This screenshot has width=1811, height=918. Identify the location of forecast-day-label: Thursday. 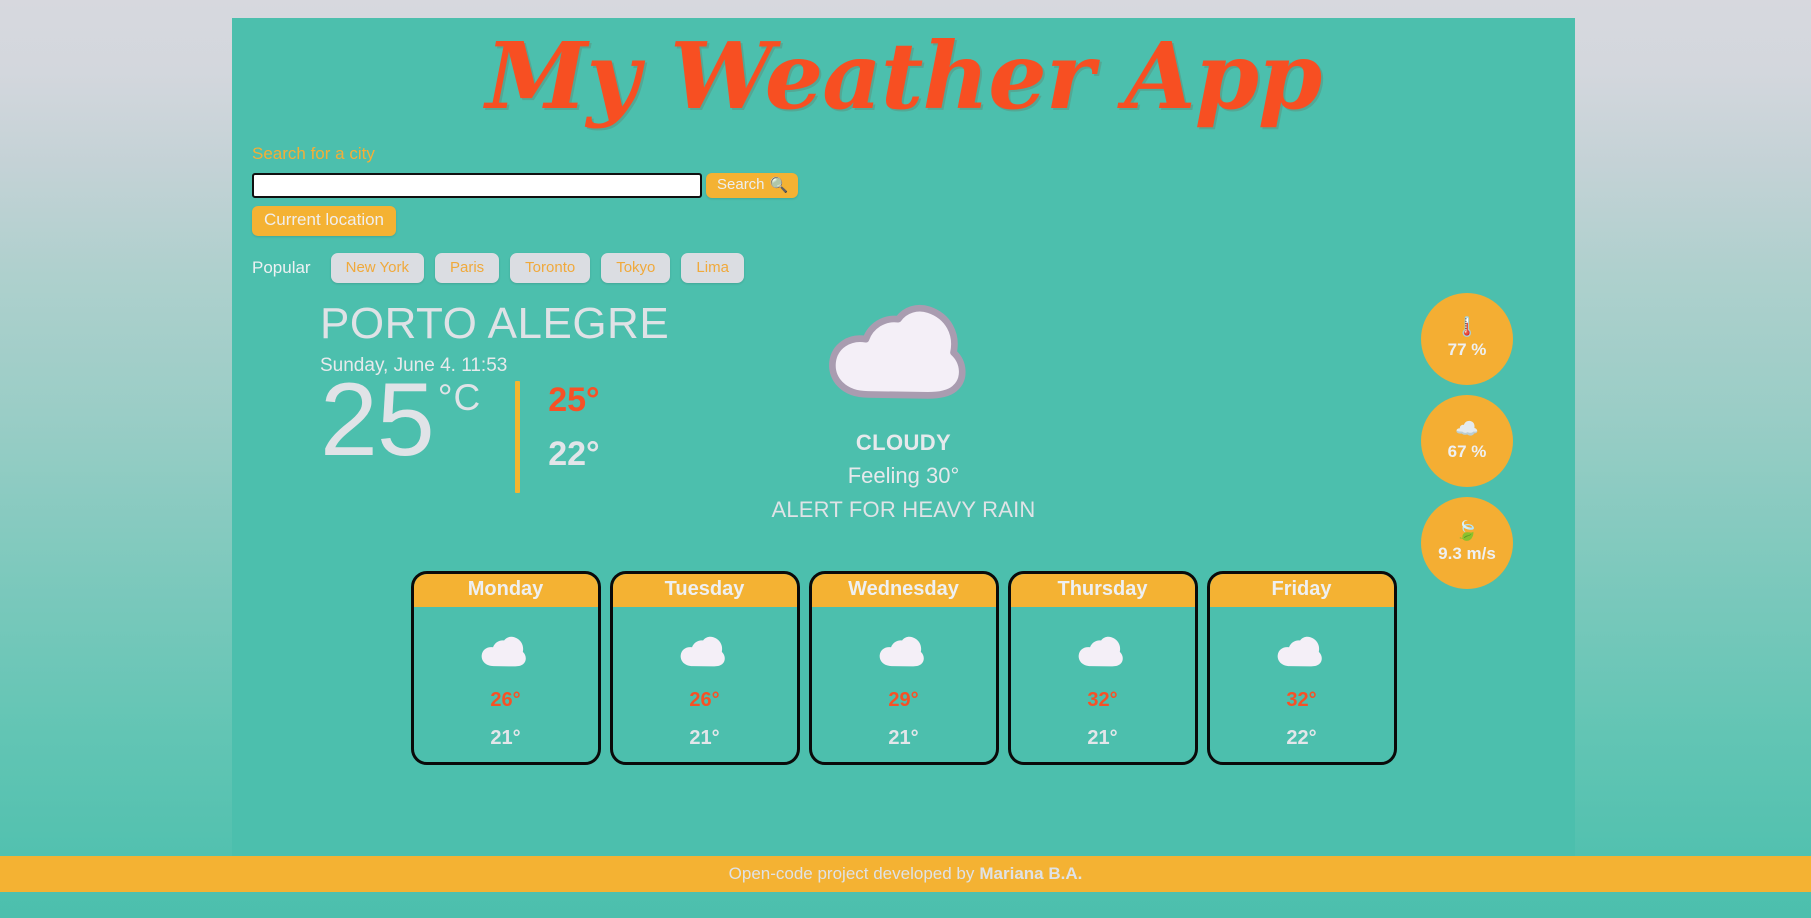
(1102, 590).